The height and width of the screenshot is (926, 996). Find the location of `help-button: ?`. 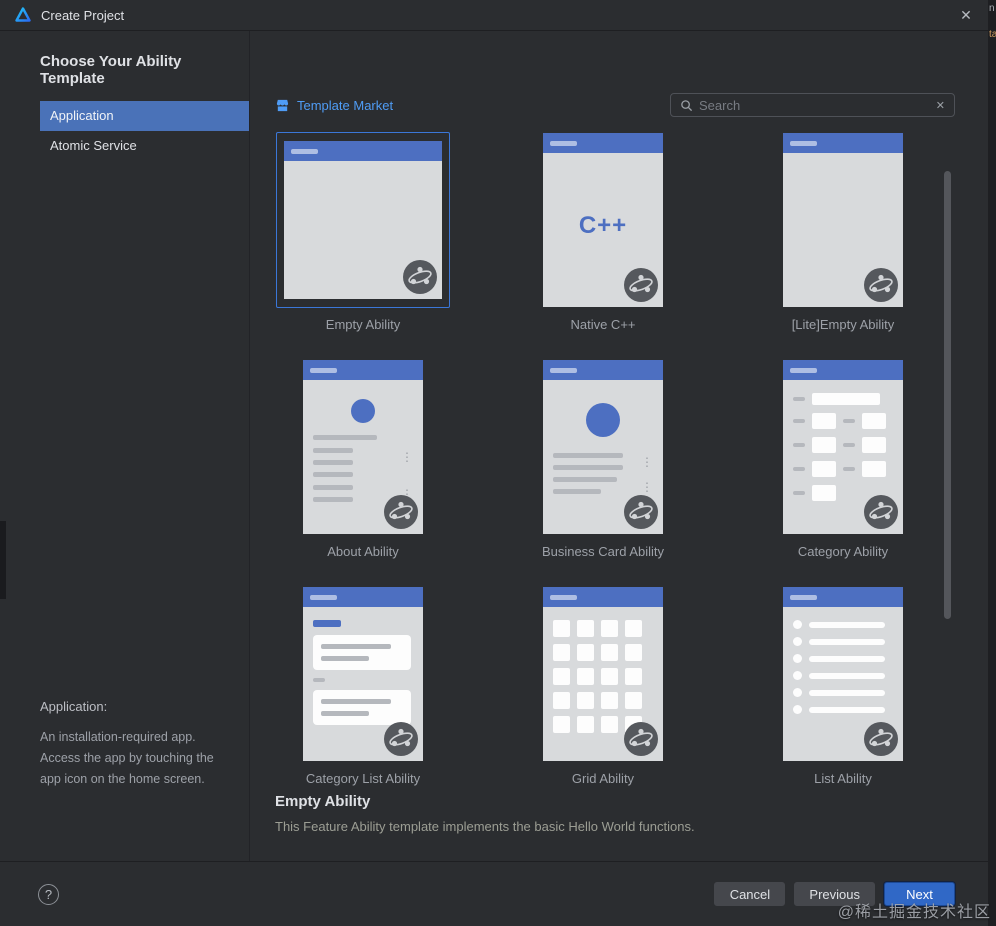

help-button: ? is located at coordinates (48, 894).